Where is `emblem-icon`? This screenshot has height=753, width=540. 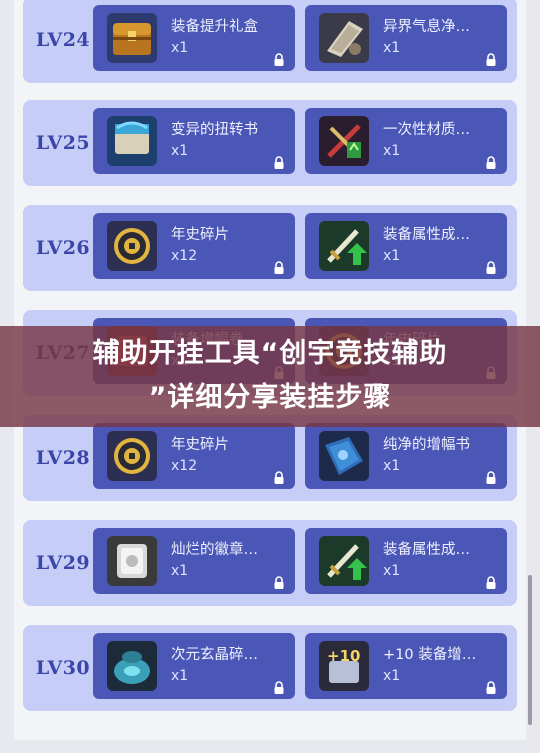 emblem-icon is located at coordinates (132, 561).